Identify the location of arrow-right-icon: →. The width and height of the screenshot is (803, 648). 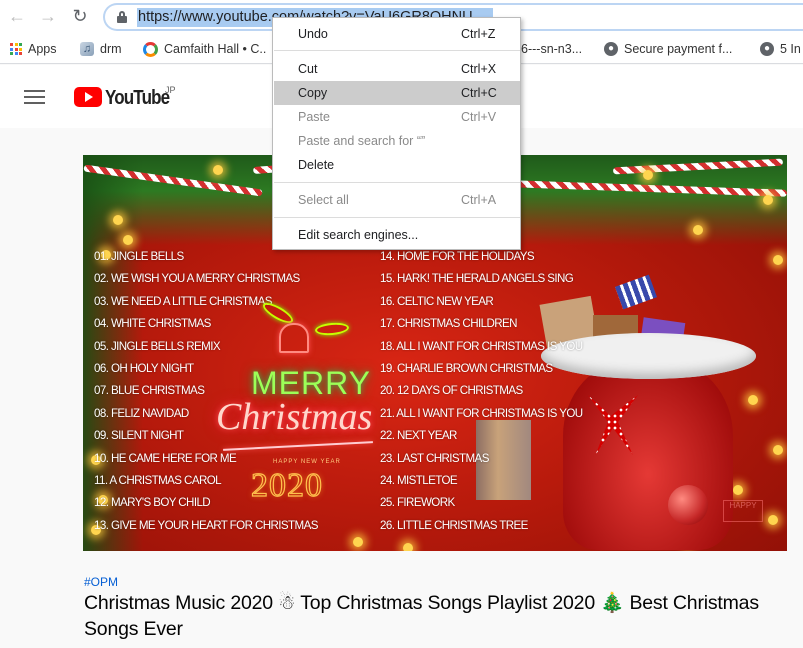
(48, 16).